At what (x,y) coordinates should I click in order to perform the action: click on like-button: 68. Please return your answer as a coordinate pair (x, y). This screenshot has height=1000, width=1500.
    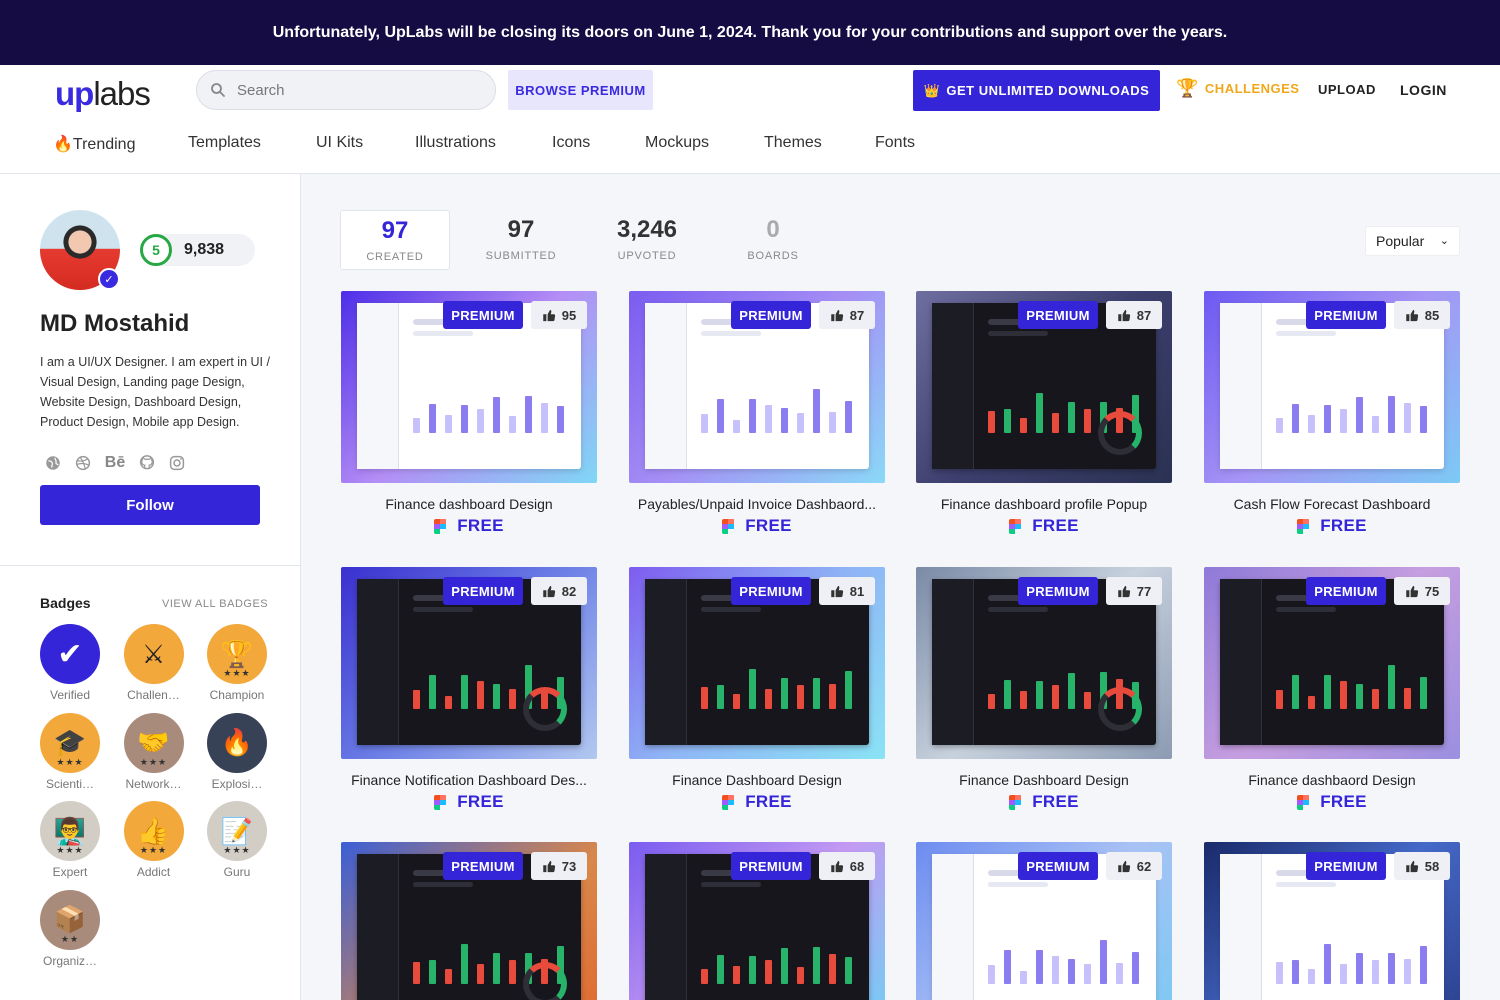
    Looking at the image, I should click on (847, 866).